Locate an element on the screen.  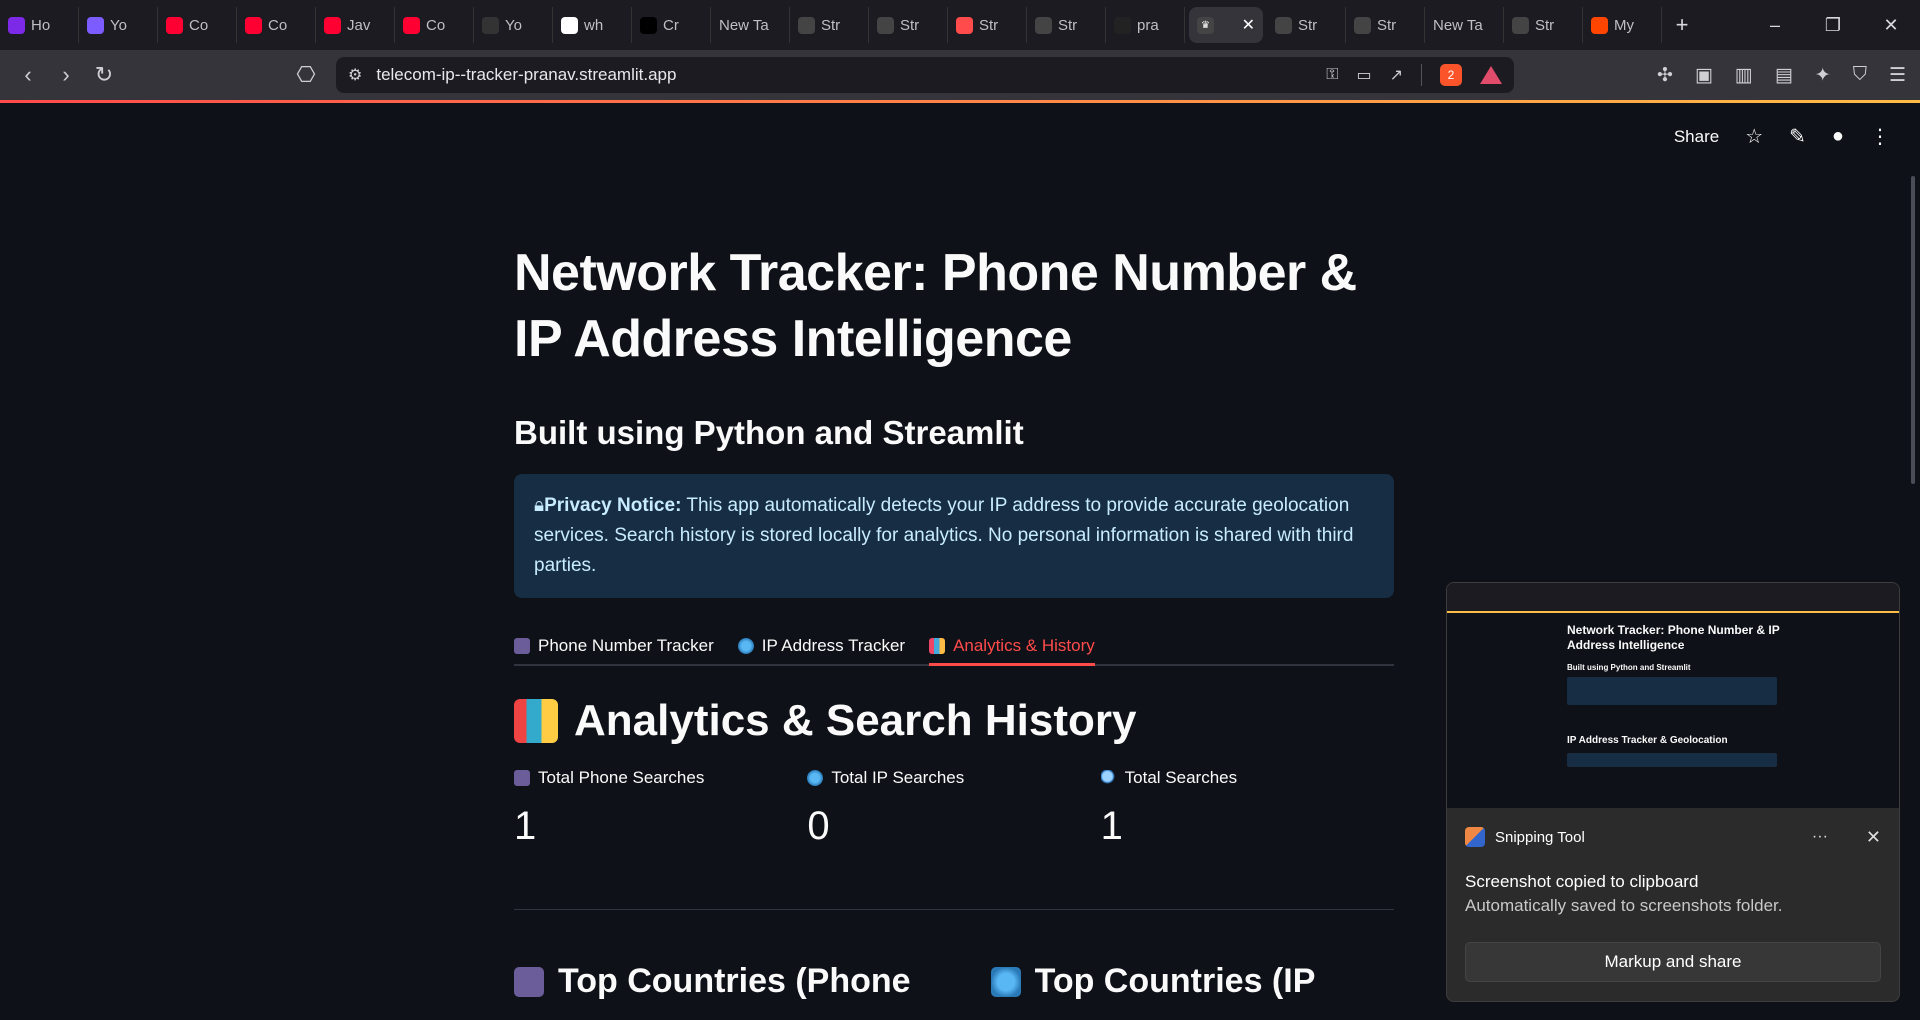
brave-rewards-icon is located at coordinates (1491, 75).